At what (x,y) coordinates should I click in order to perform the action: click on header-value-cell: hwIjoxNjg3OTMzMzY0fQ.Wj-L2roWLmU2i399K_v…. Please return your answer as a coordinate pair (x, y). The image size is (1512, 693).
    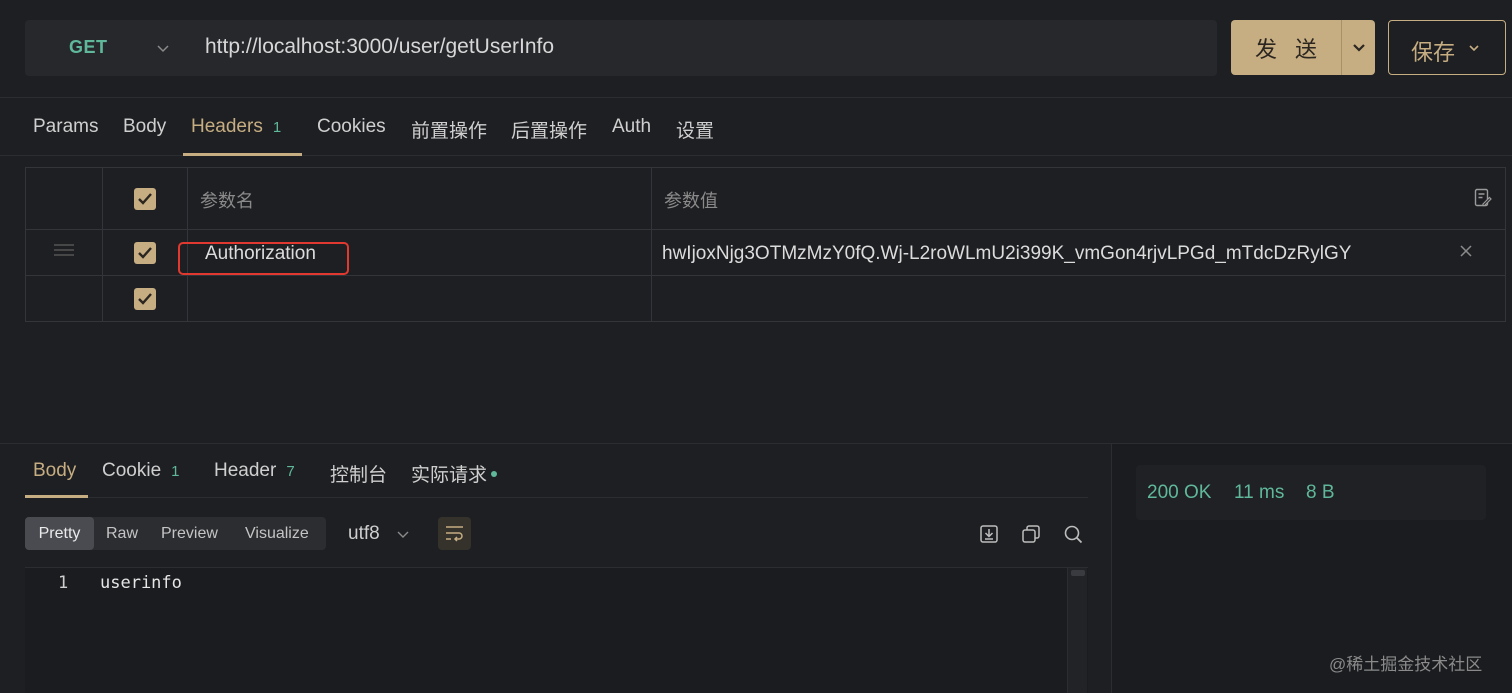
    Looking at the image, I should click on (1006, 254).